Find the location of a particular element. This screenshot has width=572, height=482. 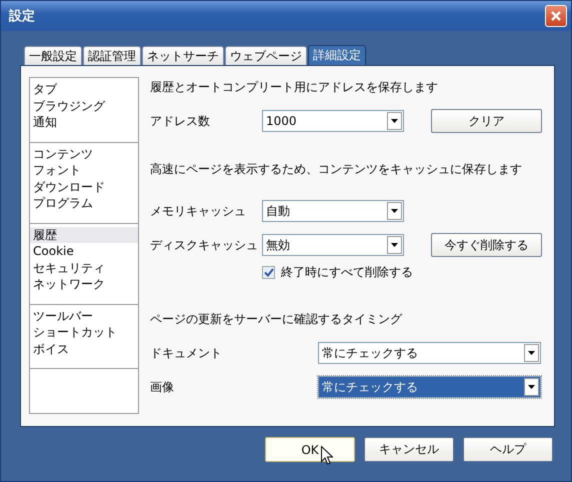

field-label: ドキュメント is located at coordinates (186, 353).